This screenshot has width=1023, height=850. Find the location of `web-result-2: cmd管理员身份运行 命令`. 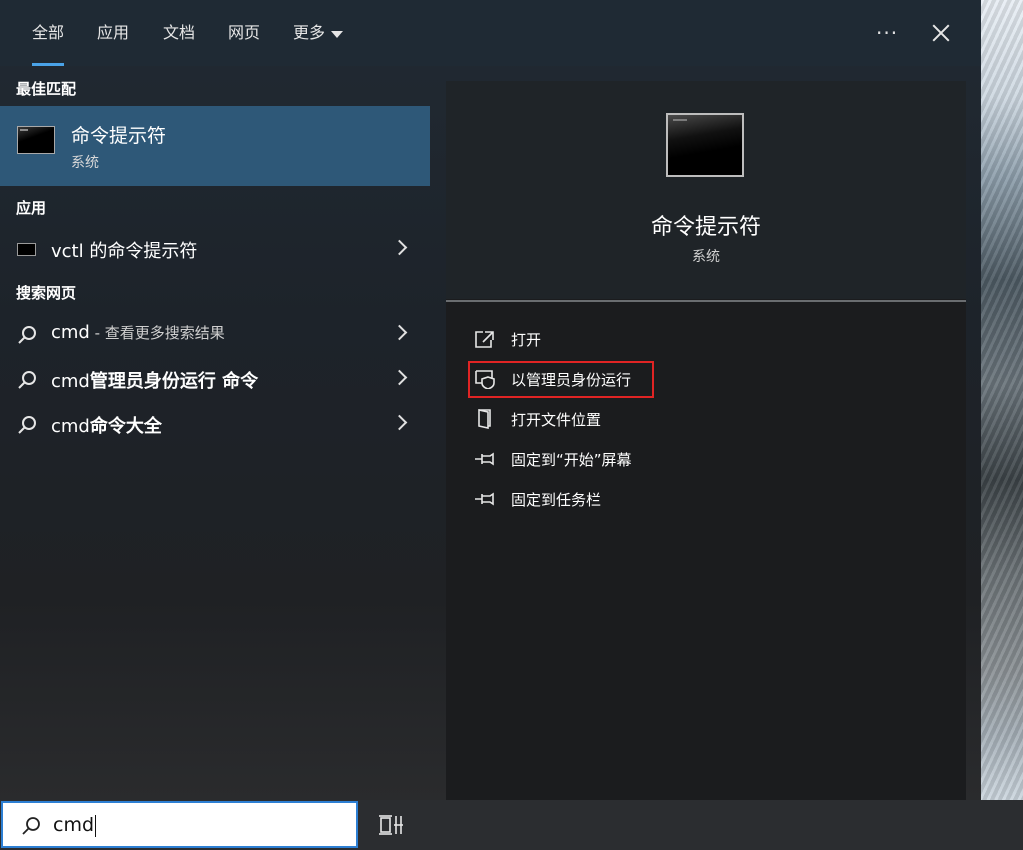

web-result-2: cmd管理员身份运行 命令 is located at coordinates (215, 379).